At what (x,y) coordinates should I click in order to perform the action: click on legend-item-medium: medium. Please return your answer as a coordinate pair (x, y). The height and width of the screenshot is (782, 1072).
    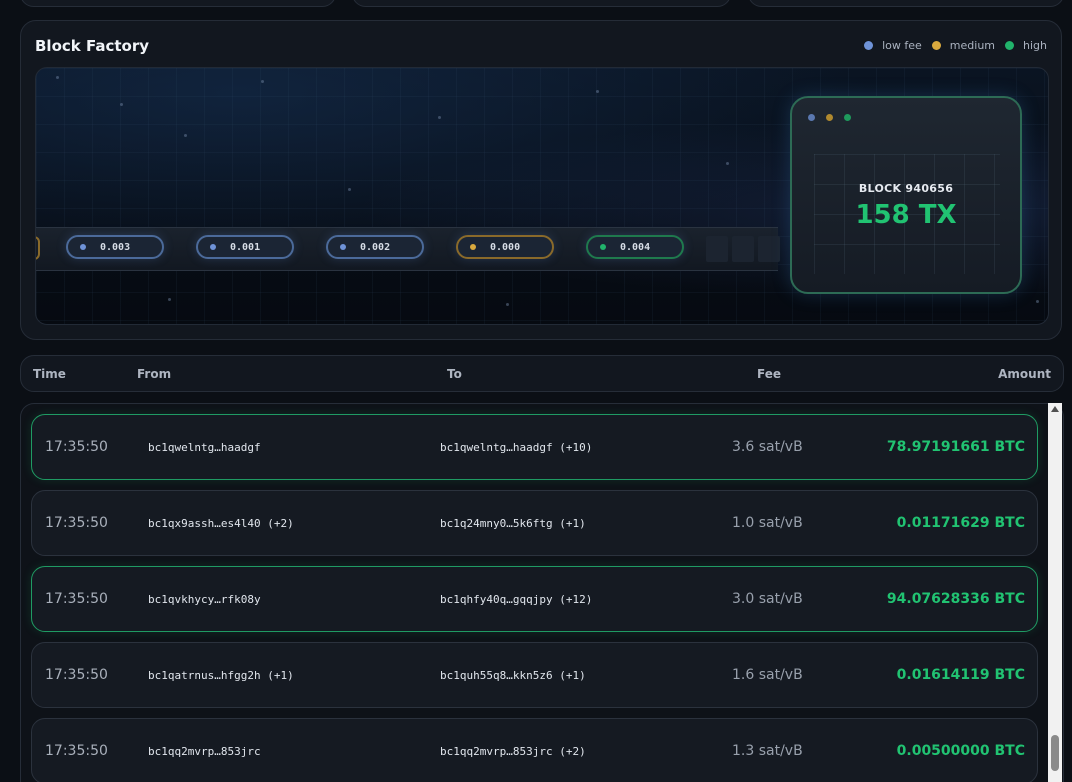
    Looking at the image, I should click on (963, 45).